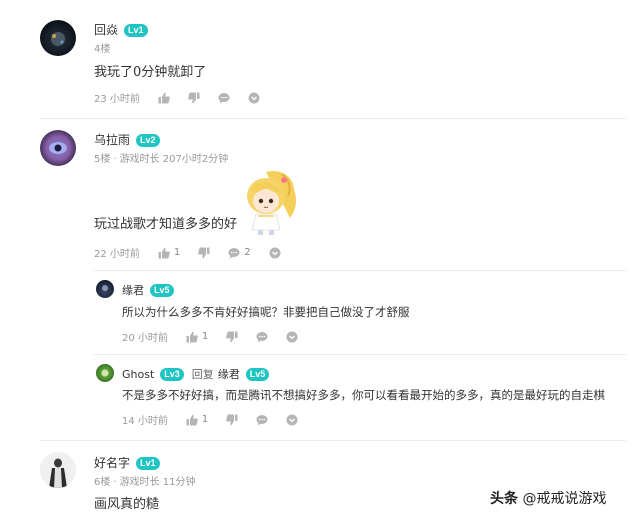 Image resolution: width=640 pixels, height=524 pixels. What do you see at coordinates (112, 463) in the screenshot?
I see `username: 好名字` at bounding box center [112, 463].